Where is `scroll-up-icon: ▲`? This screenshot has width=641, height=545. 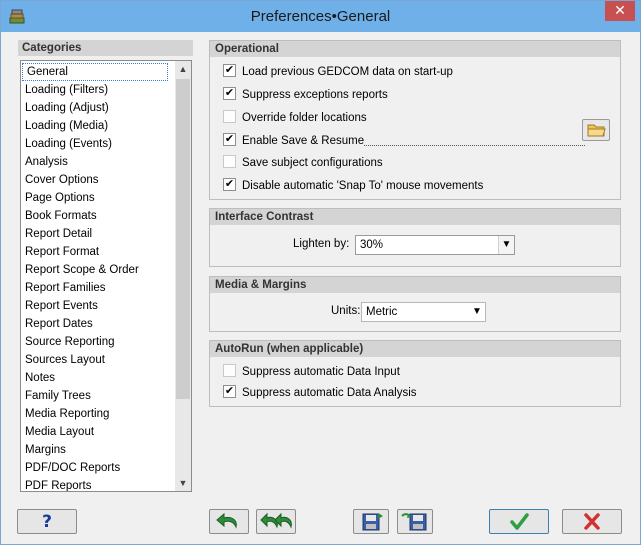 scroll-up-icon: ▲ is located at coordinates (183, 69).